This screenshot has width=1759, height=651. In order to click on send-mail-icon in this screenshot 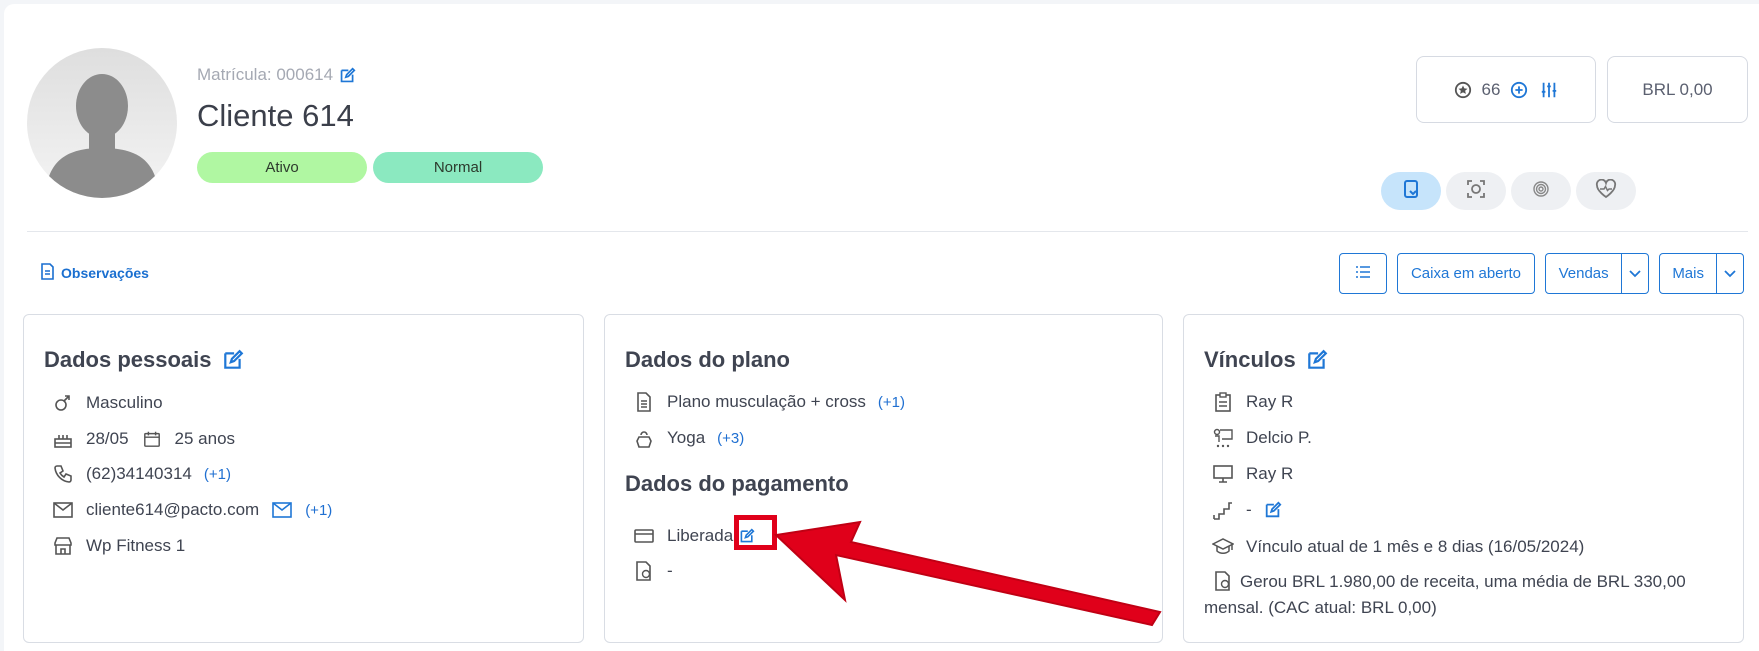, I will do `click(282, 510)`.